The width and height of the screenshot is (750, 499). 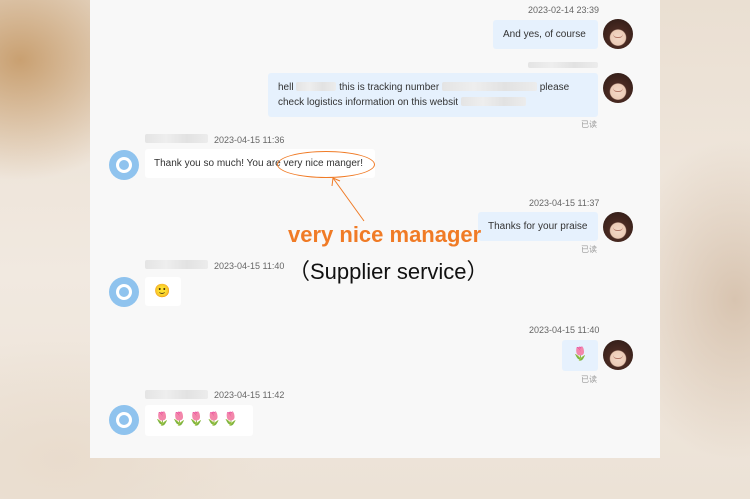 What do you see at coordinates (564, 203) in the screenshot?
I see `message-timestamp: 2023-04-15 11:37` at bounding box center [564, 203].